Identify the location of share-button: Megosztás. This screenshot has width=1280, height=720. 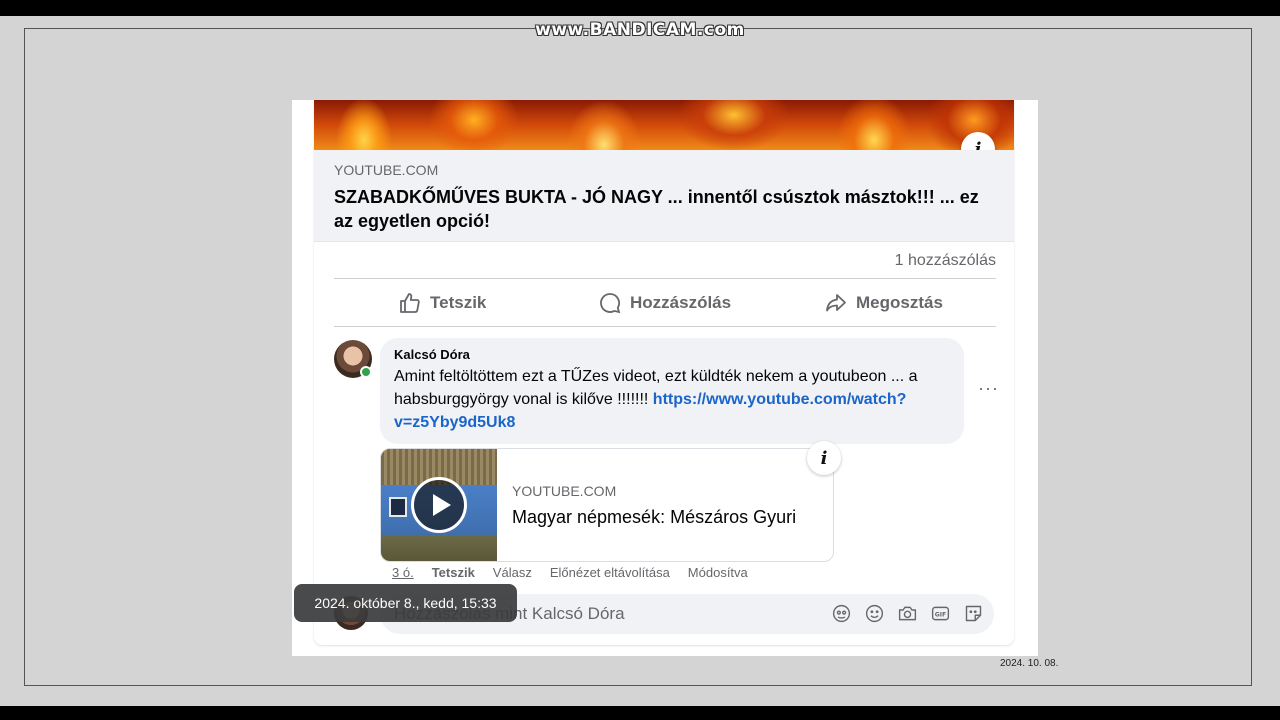
(883, 303).